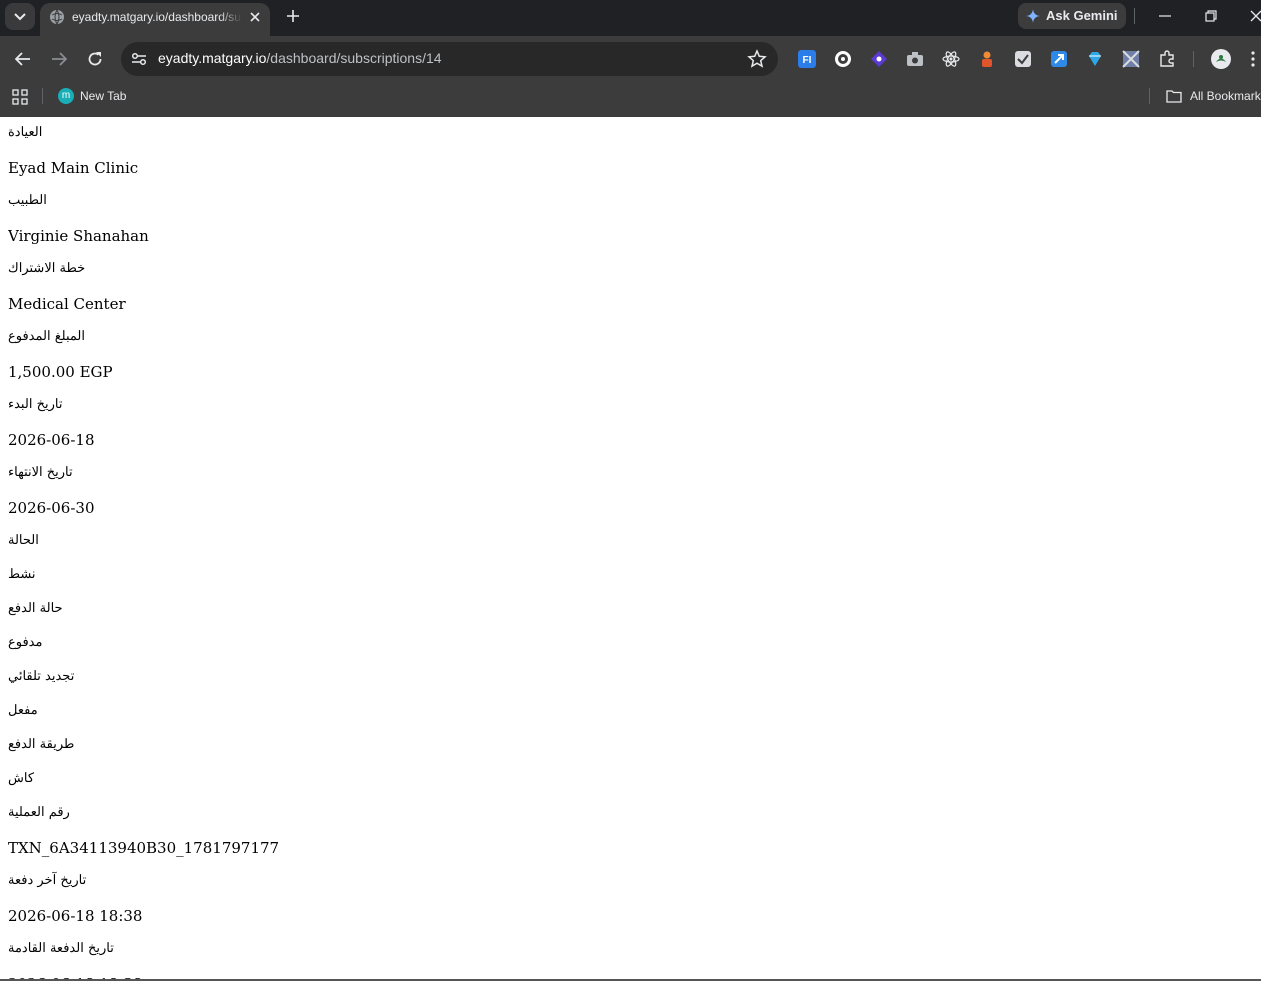 The height and width of the screenshot is (981, 1261). What do you see at coordinates (630, 287) in the screenshot?
I see `plan-field: خطة الاشتراك Medical Center` at bounding box center [630, 287].